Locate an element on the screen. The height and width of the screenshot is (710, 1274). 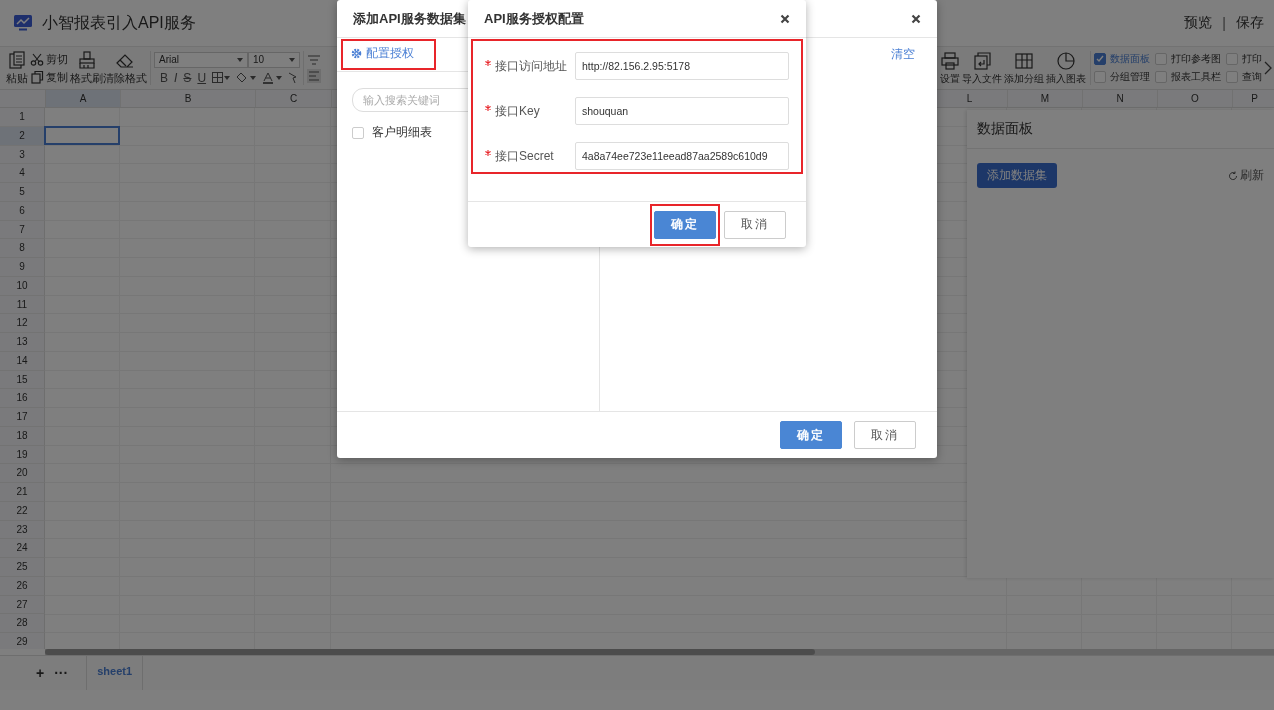
column-header: N is located at coordinates (1120, 98).